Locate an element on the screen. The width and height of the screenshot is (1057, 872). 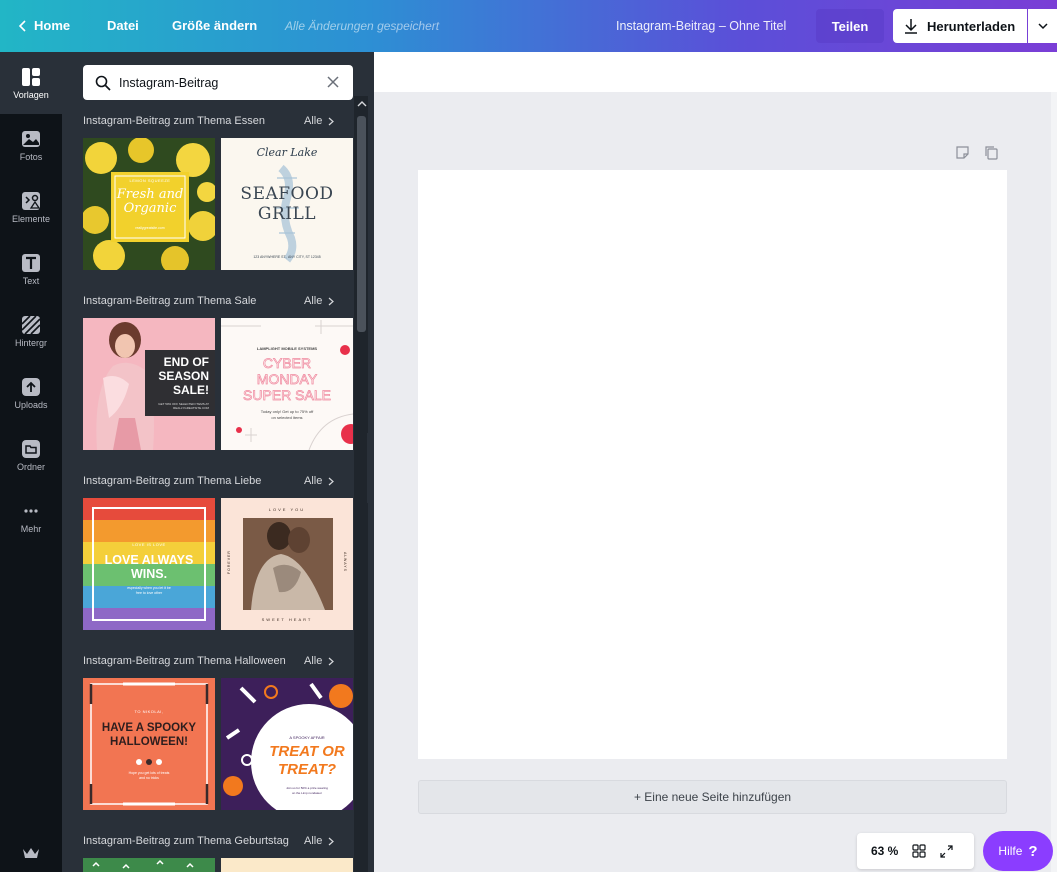
background-icon is located at coordinates (31, 324).